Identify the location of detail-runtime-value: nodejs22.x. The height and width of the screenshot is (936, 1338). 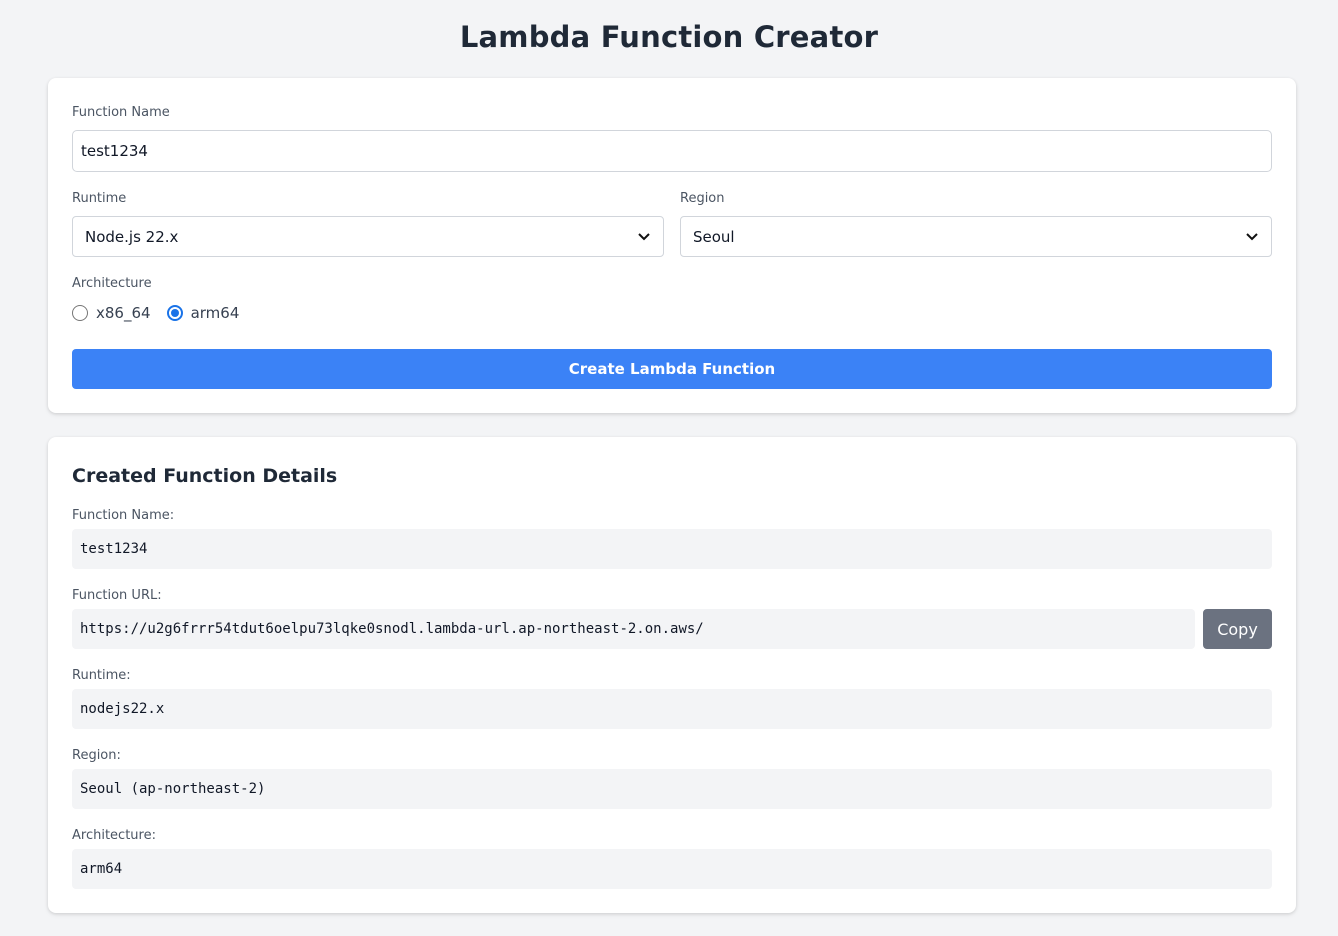
(672, 709).